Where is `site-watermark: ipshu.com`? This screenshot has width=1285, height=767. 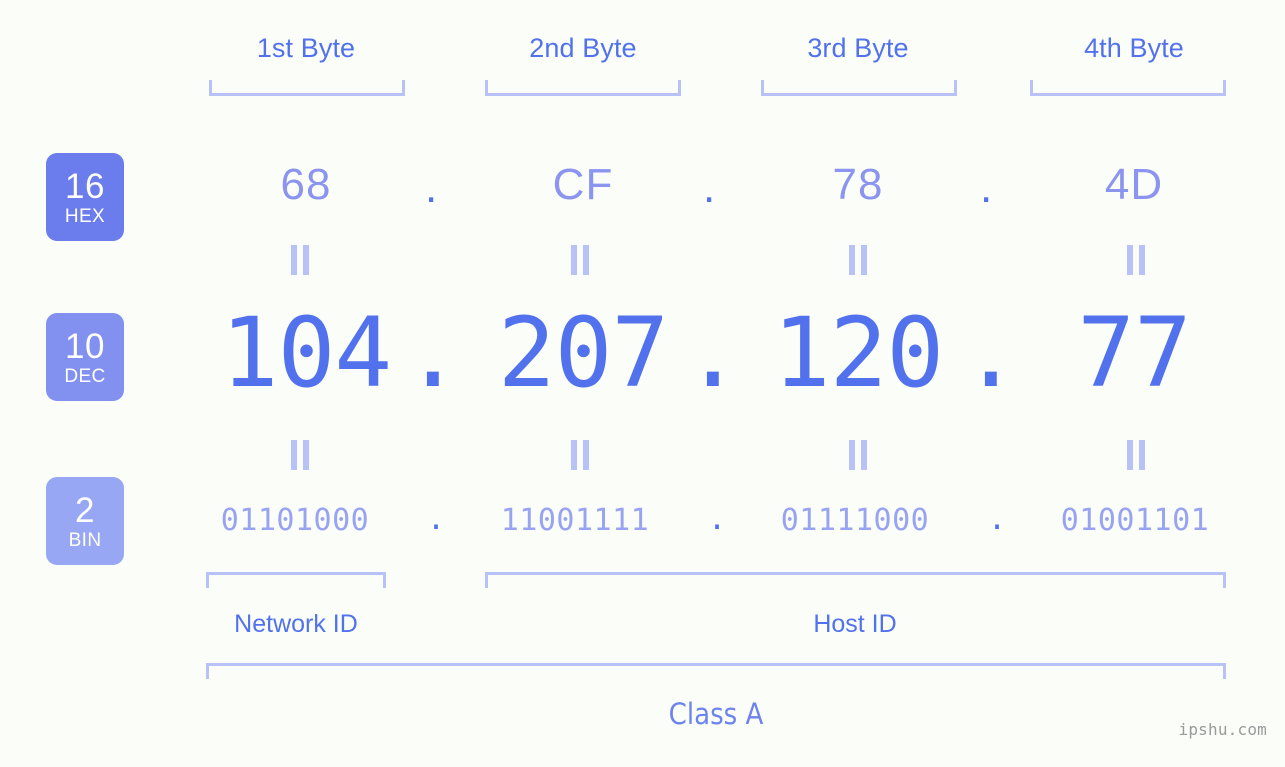
site-watermark: ipshu.com is located at coordinates (1222, 729).